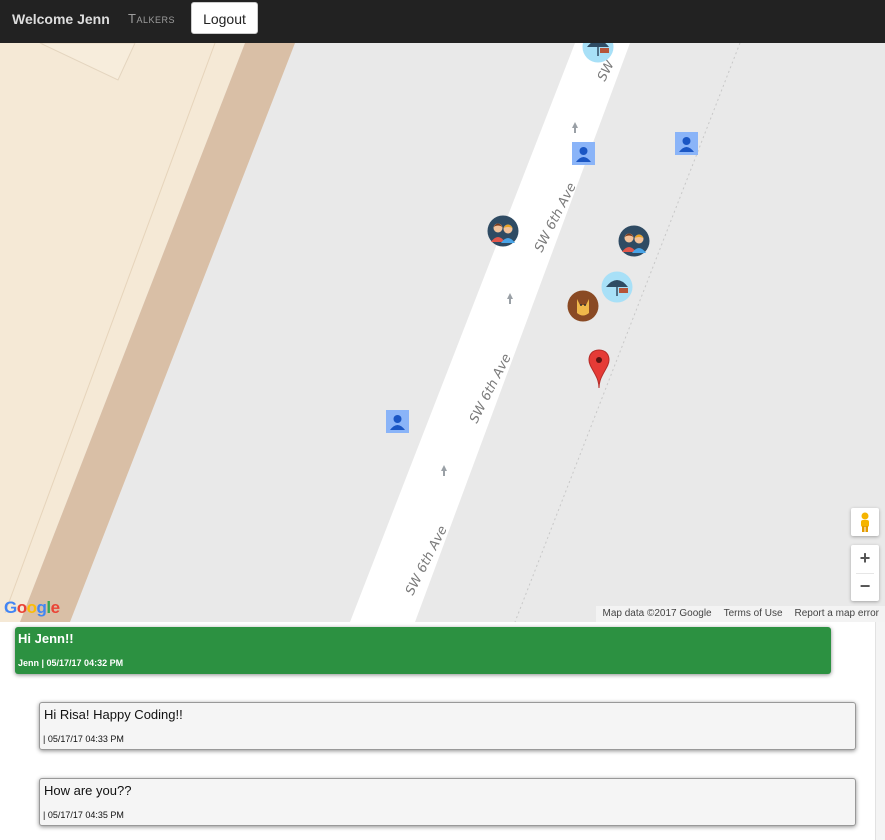 Image resolution: width=885 pixels, height=840 pixels. Describe the element at coordinates (442, 21) in the screenshot. I see `navbar: Welcome Jenn Talkers Logout` at that location.